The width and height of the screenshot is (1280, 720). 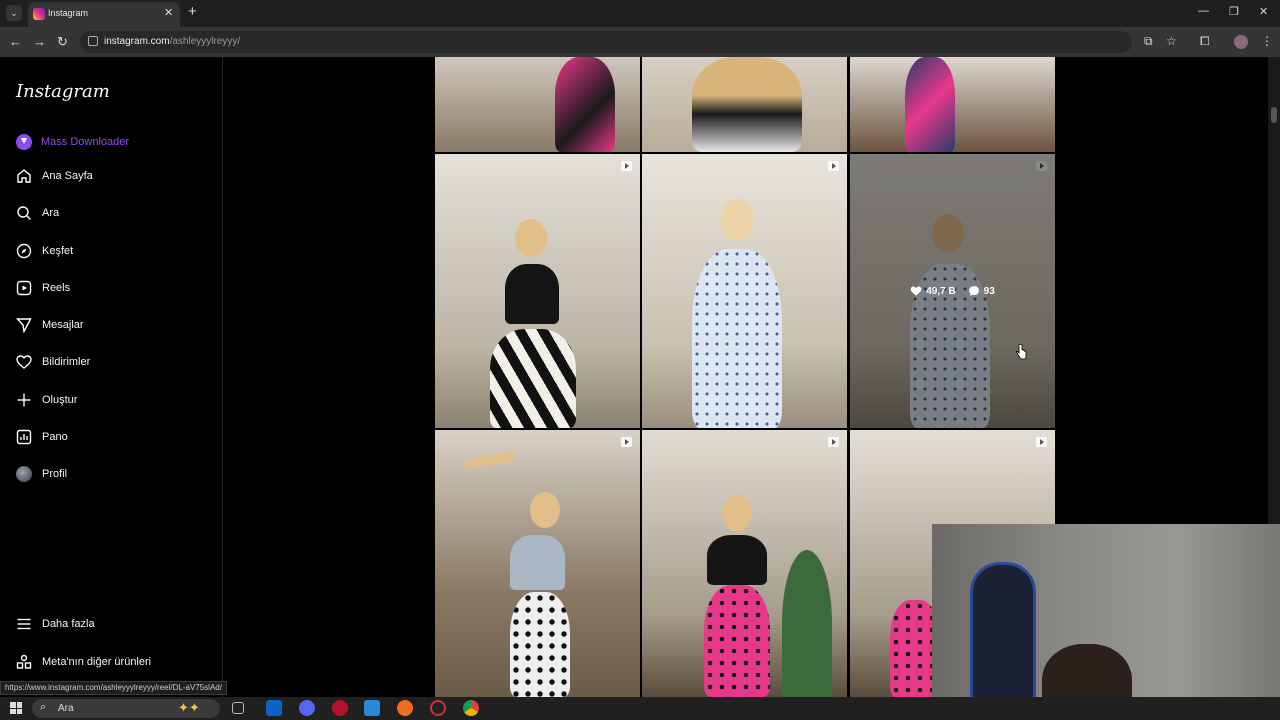 What do you see at coordinates (205, 41) in the screenshot?
I see `url-path: /ashleyyylreyyy/` at bounding box center [205, 41].